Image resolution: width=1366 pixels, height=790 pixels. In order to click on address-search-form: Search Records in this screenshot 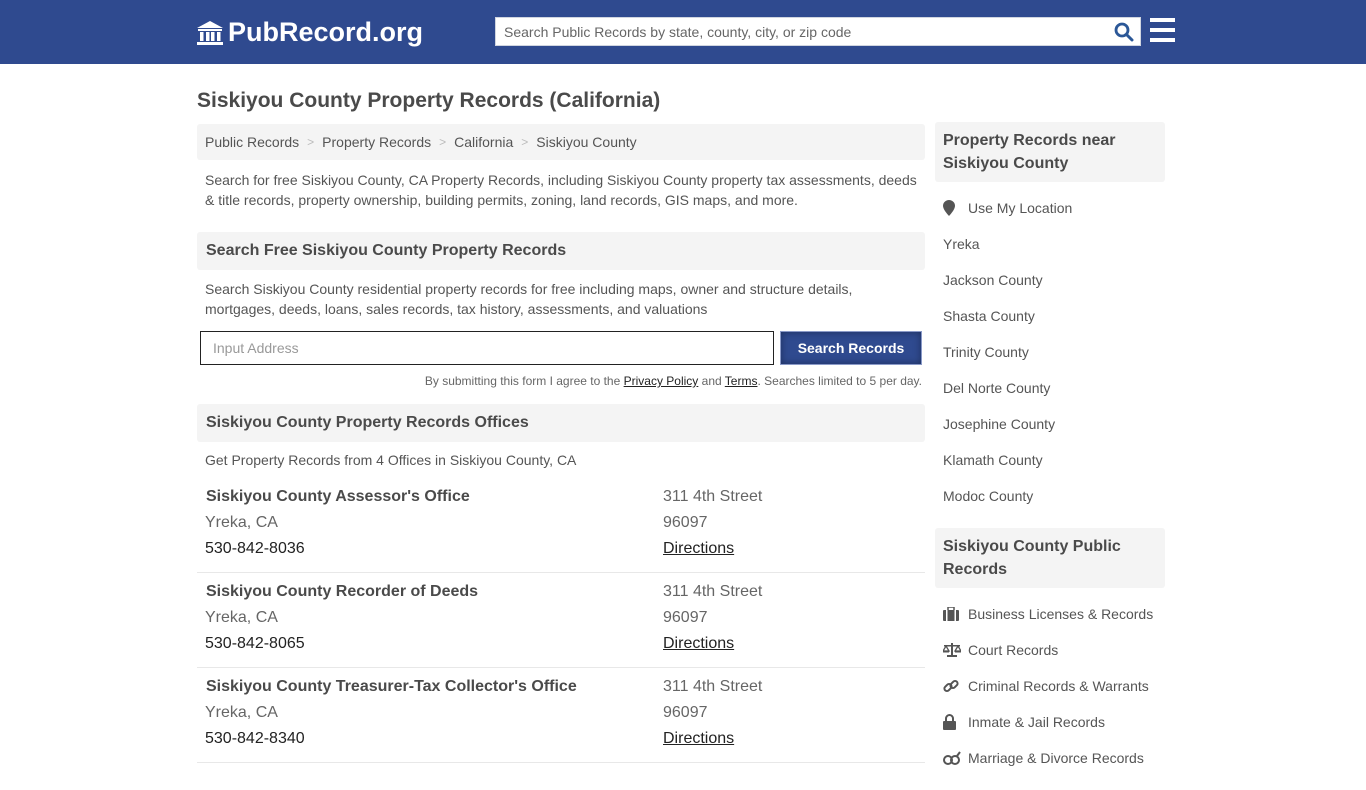, I will do `click(561, 348)`.